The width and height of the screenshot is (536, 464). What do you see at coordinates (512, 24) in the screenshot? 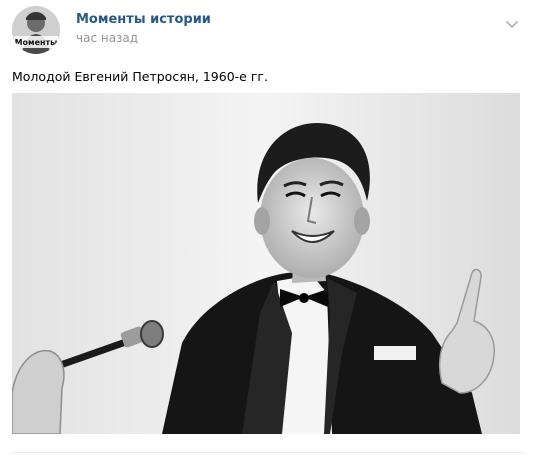
I see `chevron-down-icon` at bounding box center [512, 24].